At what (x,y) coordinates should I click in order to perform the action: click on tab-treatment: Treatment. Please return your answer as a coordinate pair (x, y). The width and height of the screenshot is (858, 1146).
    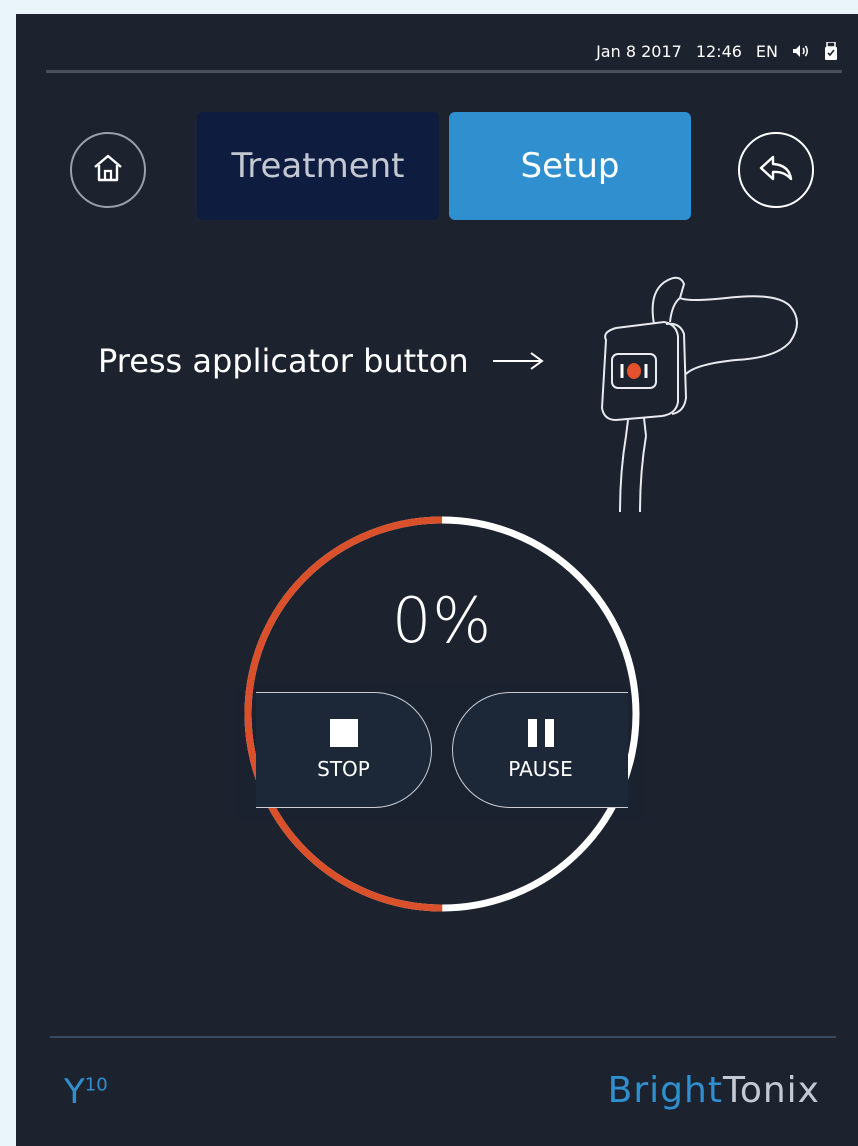
    Looking at the image, I should click on (318, 166).